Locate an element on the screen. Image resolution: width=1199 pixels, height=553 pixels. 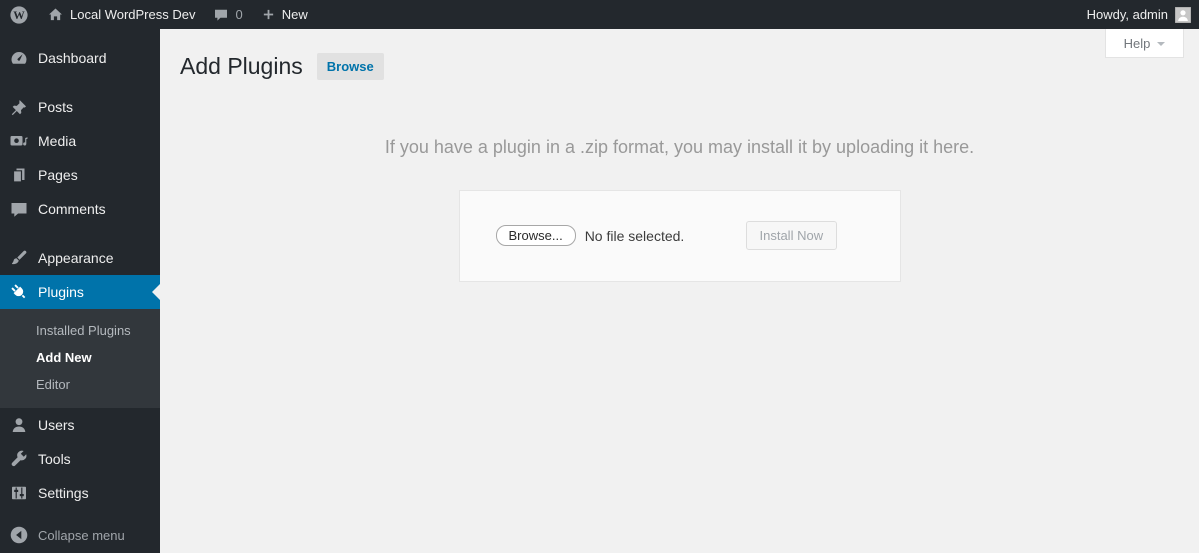
help-label: Help is located at coordinates (1137, 43).